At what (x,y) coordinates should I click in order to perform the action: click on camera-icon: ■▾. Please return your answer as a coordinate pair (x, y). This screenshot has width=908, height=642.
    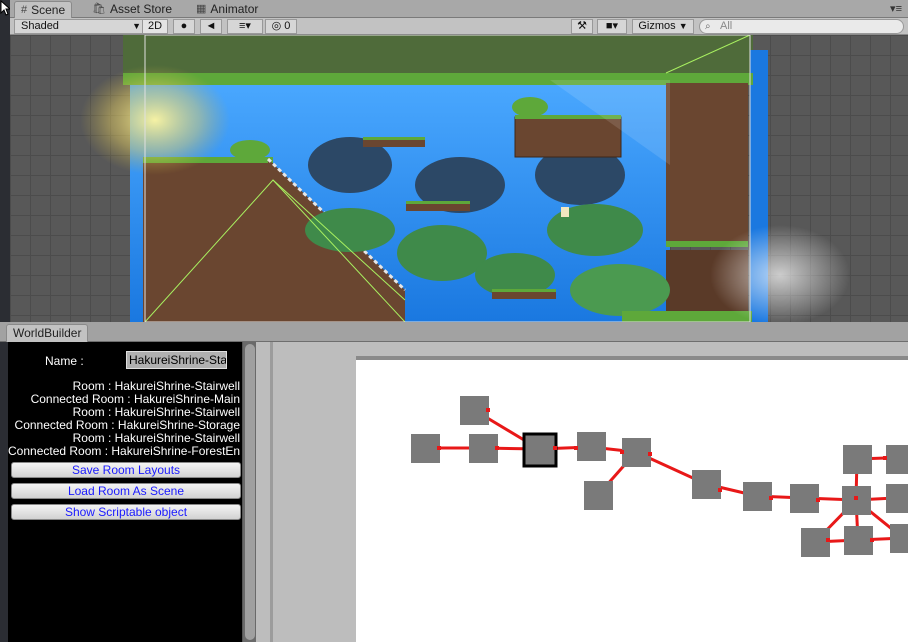
    Looking at the image, I should click on (612, 26).